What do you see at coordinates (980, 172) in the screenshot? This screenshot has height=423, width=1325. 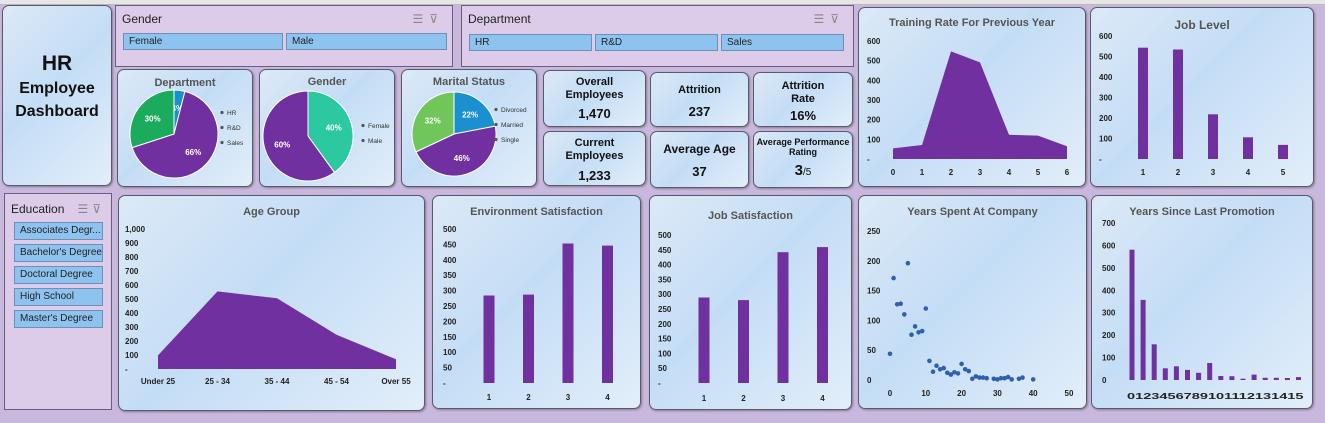 I see `x-tick-label: 3` at bounding box center [980, 172].